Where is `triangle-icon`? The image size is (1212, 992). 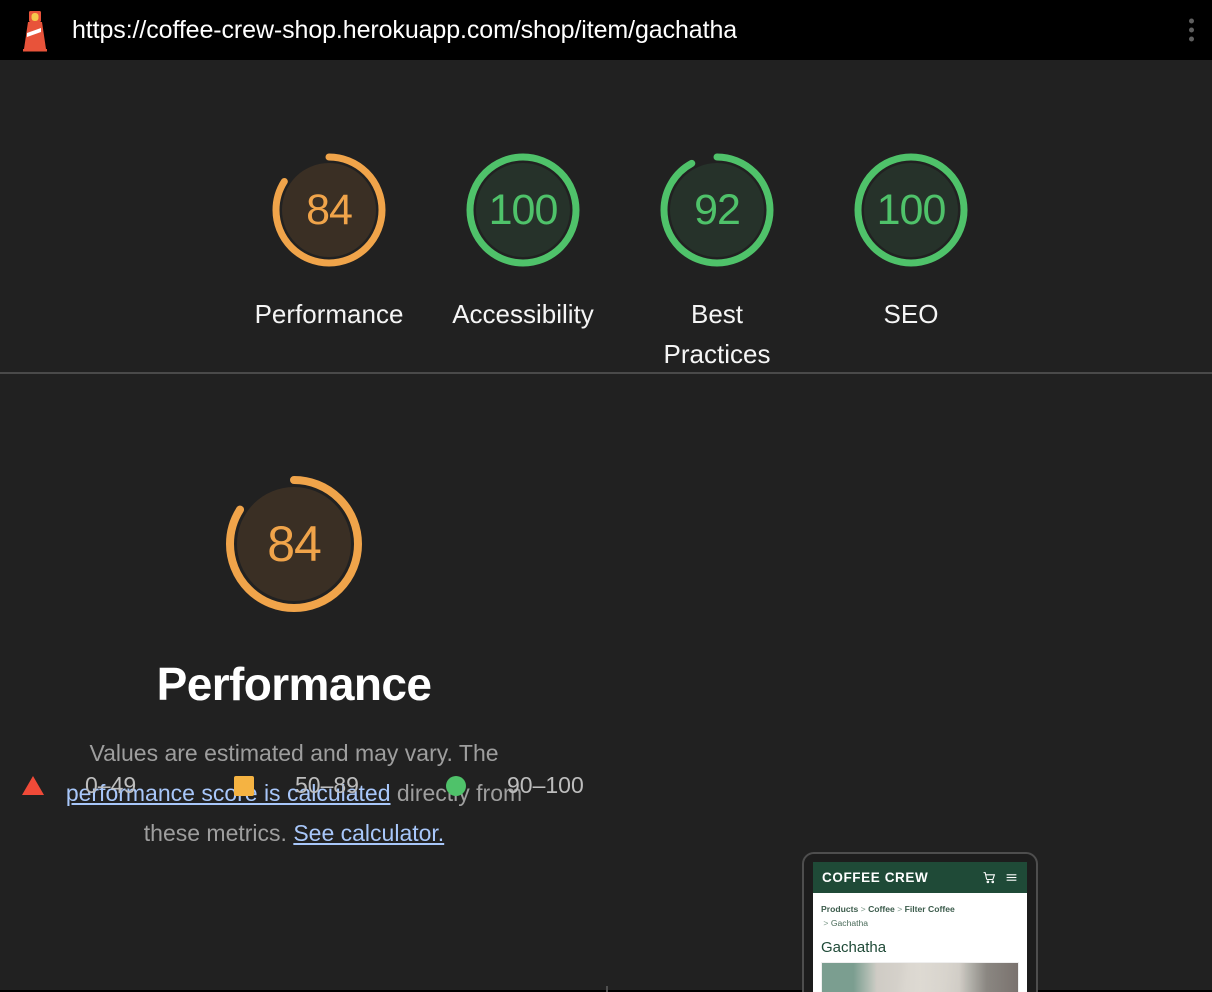
triangle-icon is located at coordinates (33, 785).